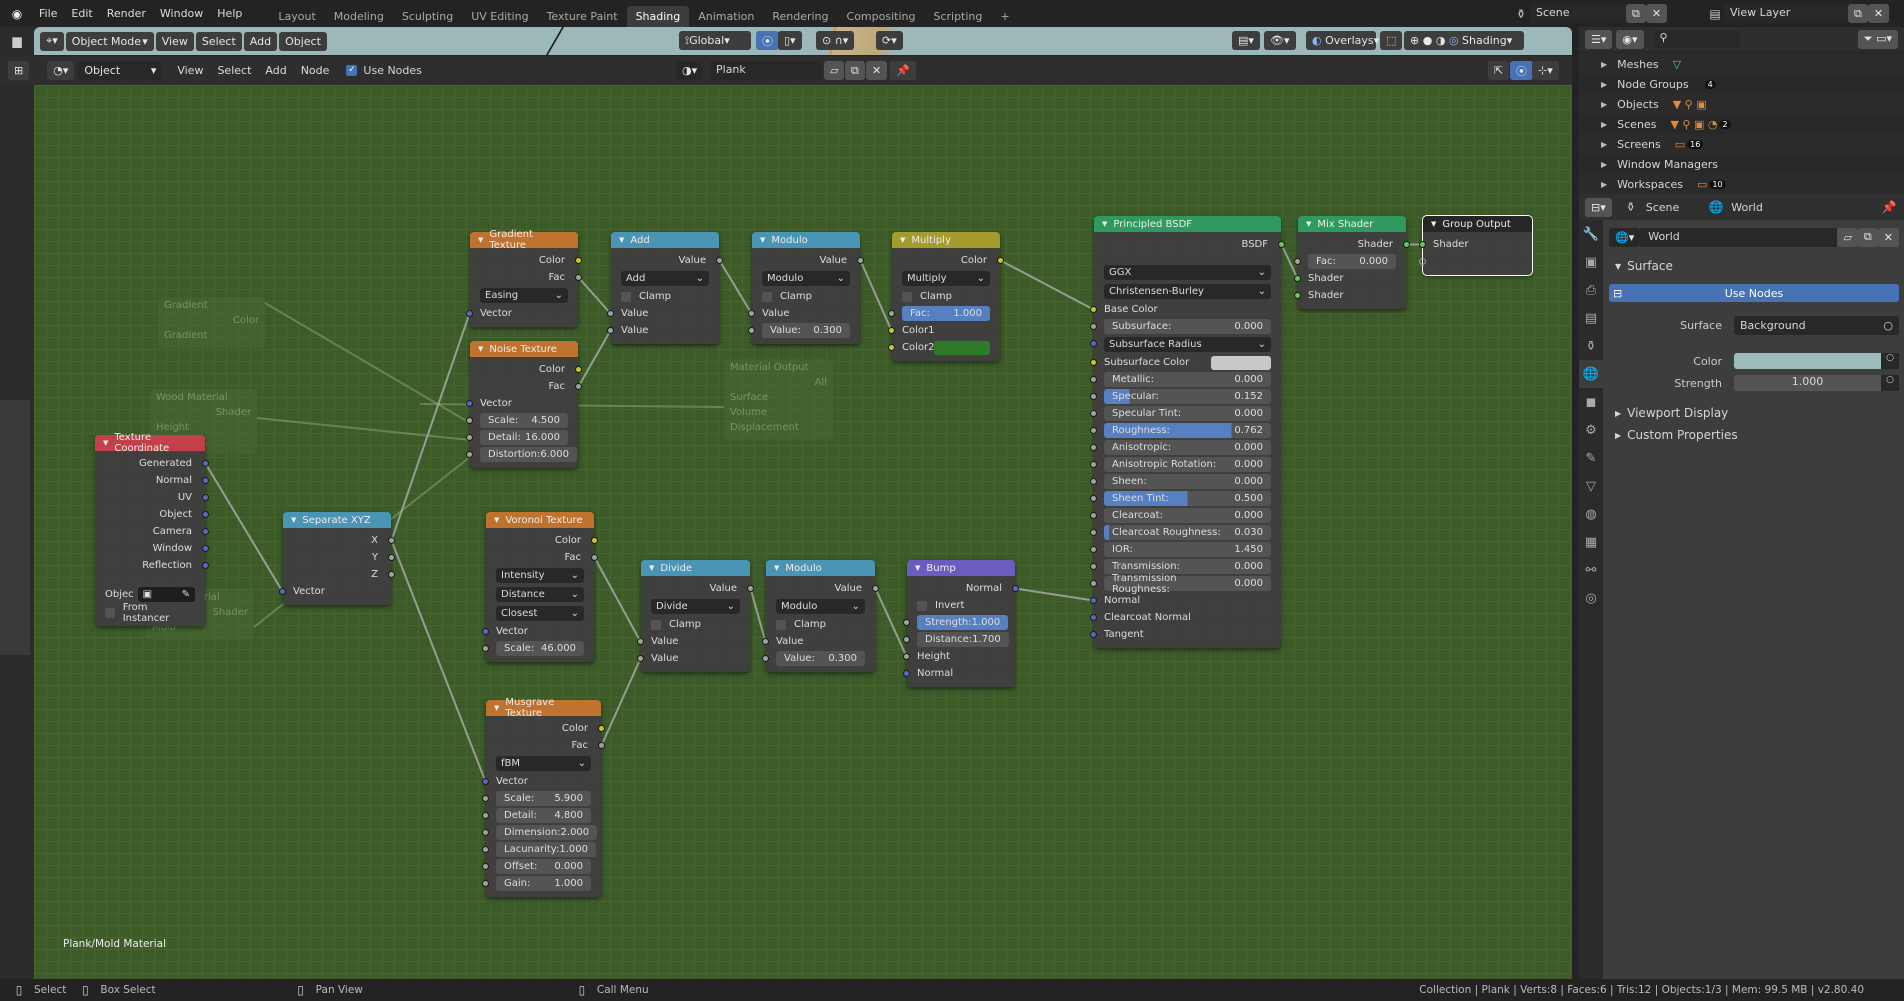 This screenshot has height=1001, width=1904. Describe the element at coordinates (303, 41) in the screenshot. I see `viewport-menu-object: Object` at that location.